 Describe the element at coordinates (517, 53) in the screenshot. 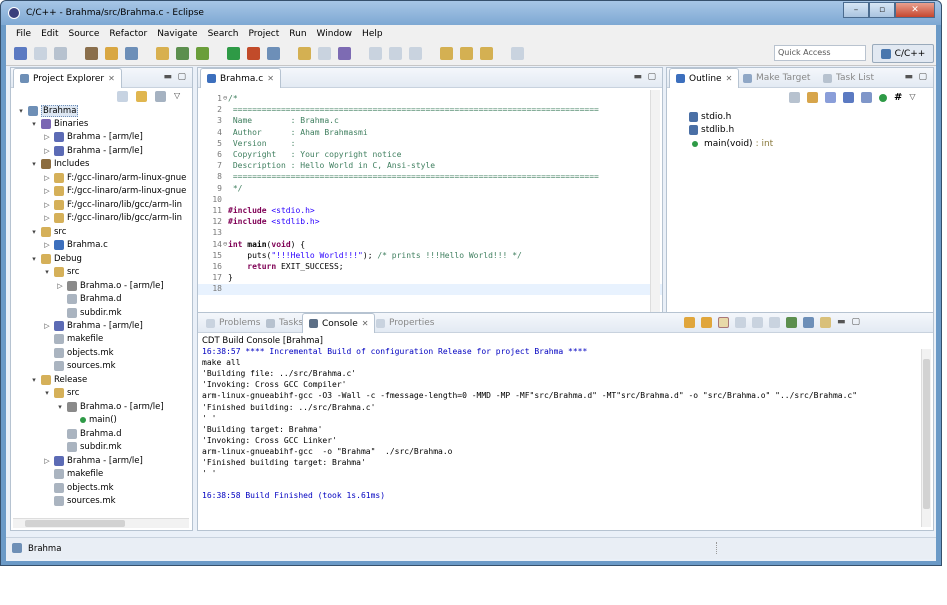

I see `toggle-icon` at that location.